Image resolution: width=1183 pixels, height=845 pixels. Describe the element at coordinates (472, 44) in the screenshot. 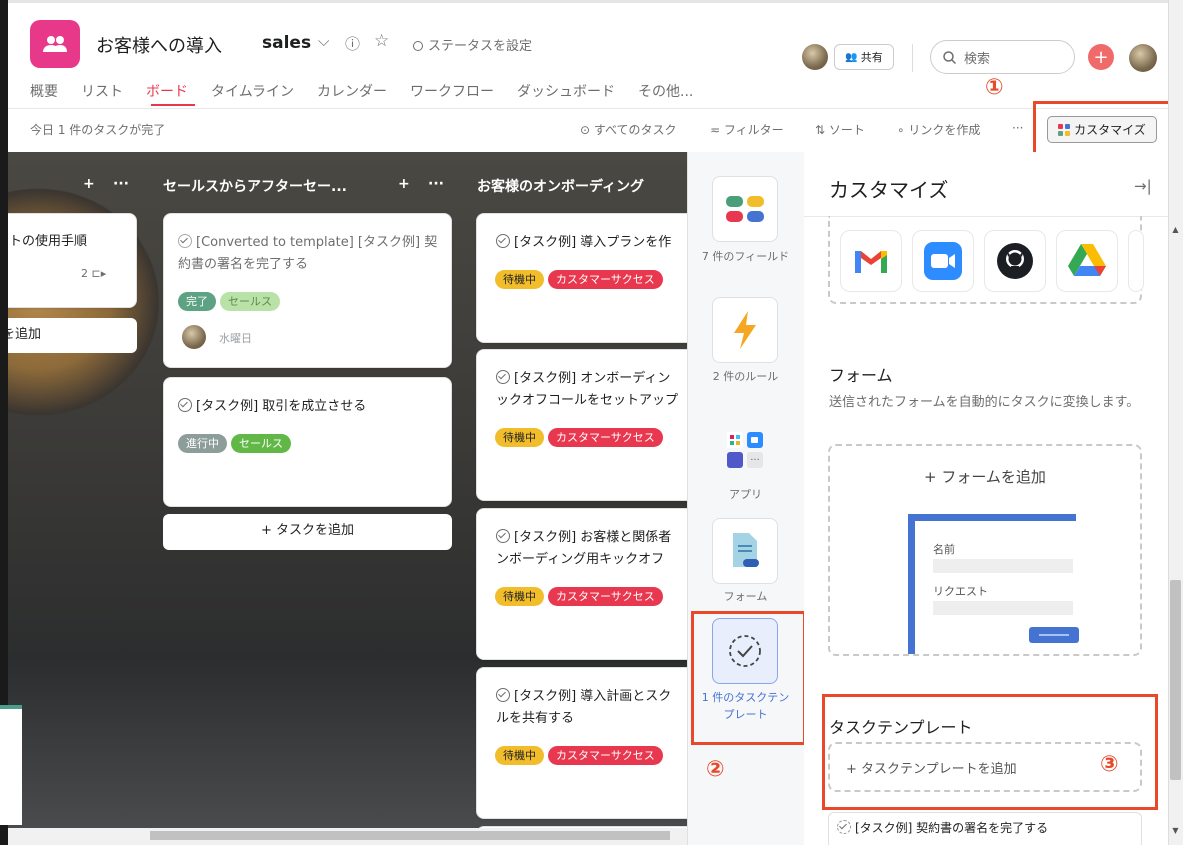

I see `set-status-button: ステータスを設定` at that location.